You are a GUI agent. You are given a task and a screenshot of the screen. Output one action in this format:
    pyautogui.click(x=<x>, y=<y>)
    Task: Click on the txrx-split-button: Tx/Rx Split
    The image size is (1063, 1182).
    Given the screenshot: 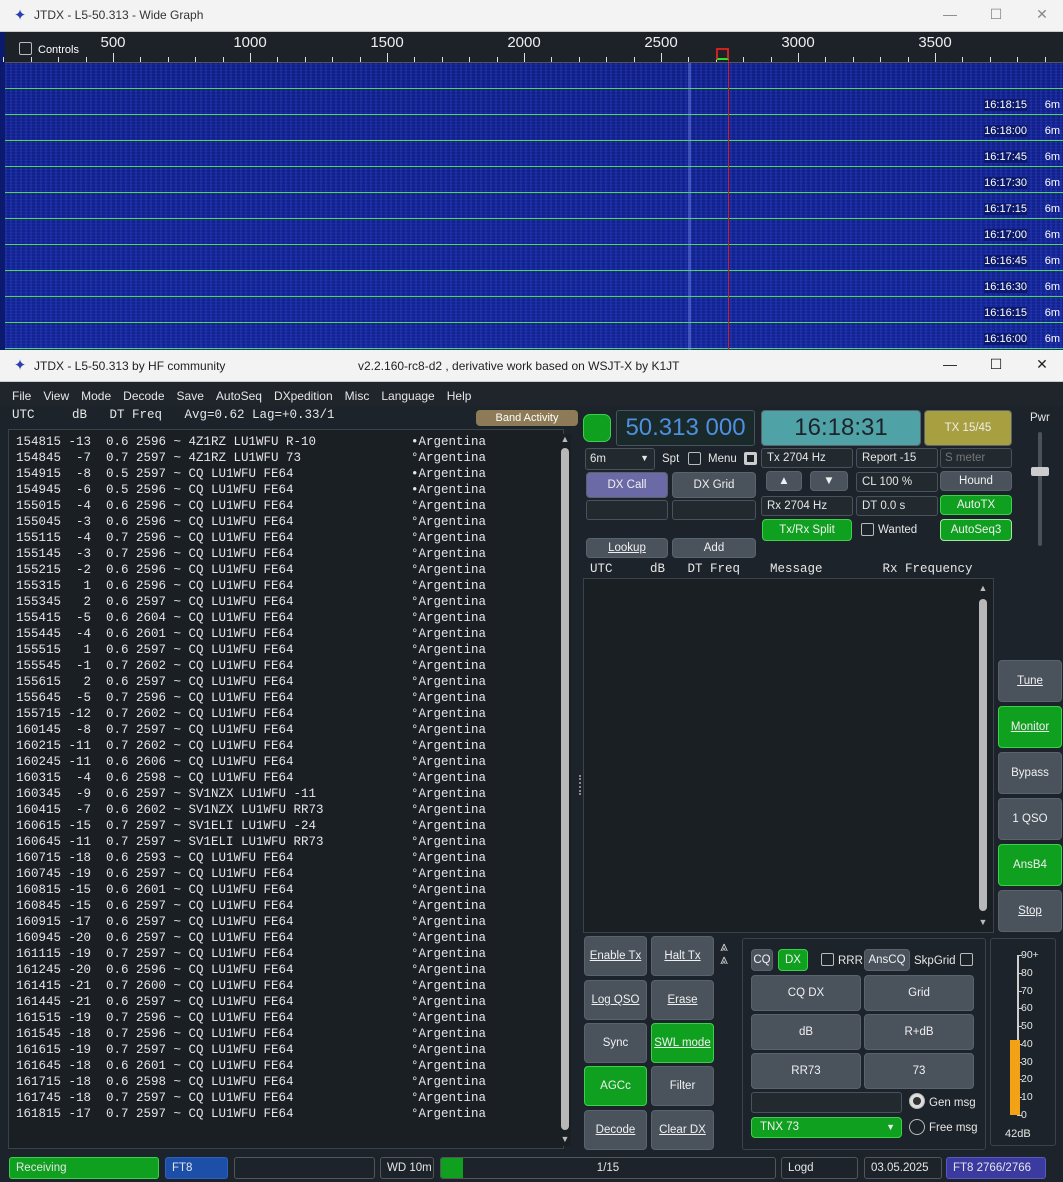 What is the action you would take?
    pyautogui.click(x=807, y=530)
    